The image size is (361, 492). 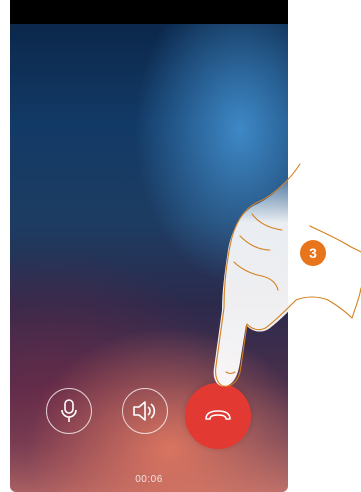 What do you see at coordinates (149, 12) in the screenshot?
I see `status-bar` at bounding box center [149, 12].